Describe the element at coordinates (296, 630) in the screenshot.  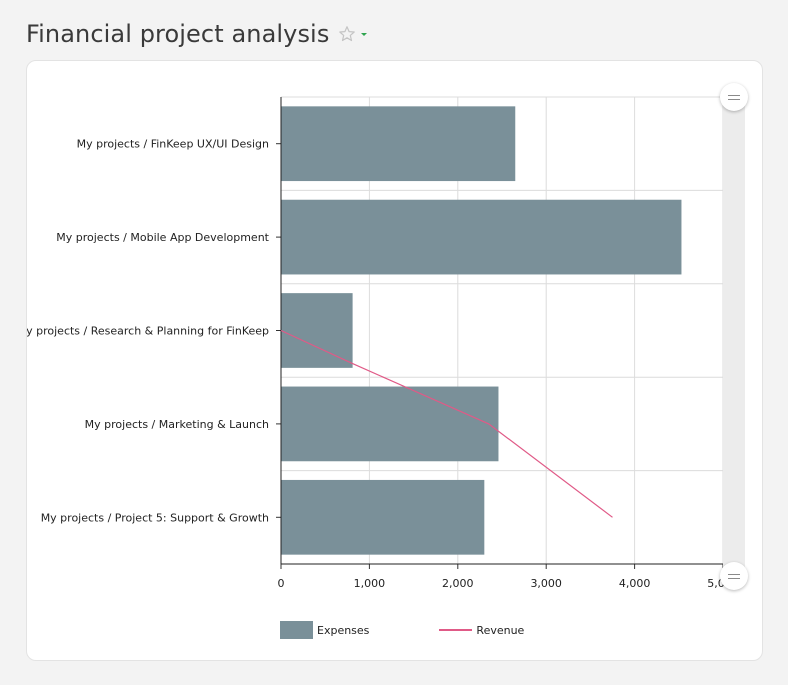
I see `legend-swatch-expenses` at that location.